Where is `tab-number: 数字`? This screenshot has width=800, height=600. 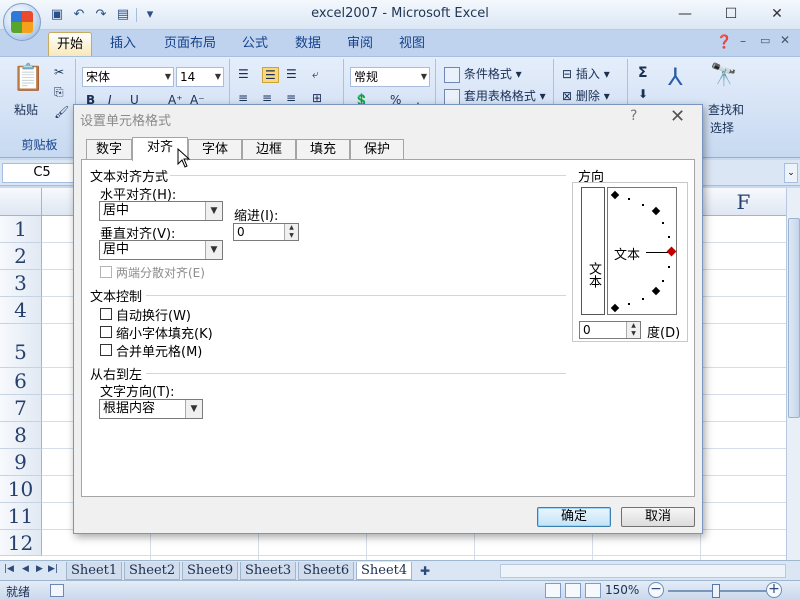 tab-number: 数字 is located at coordinates (109, 149).